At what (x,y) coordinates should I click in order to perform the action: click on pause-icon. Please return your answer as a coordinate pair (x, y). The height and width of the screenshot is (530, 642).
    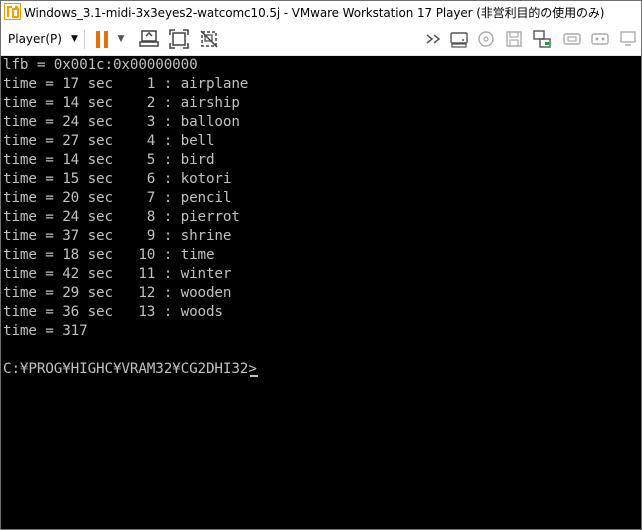
    Looking at the image, I should click on (102, 39).